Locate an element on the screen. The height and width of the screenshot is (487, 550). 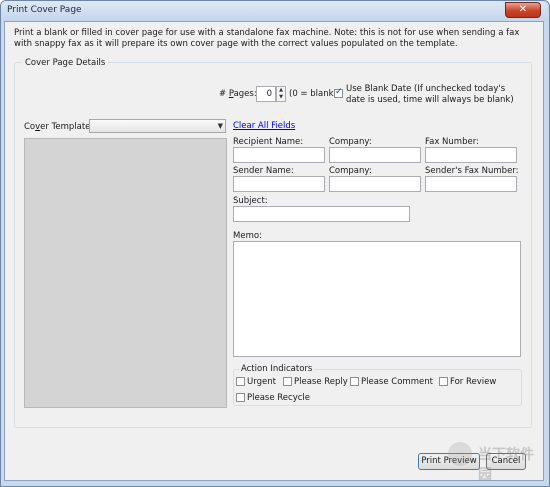
subject-label: Subject: is located at coordinates (250, 201).